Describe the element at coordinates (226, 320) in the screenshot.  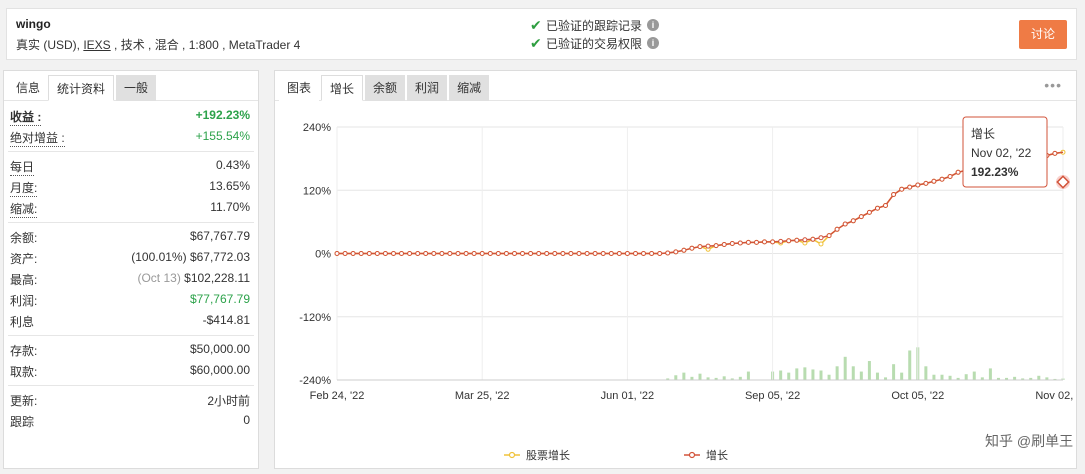
I see `stat-value: -$414.81` at that location.